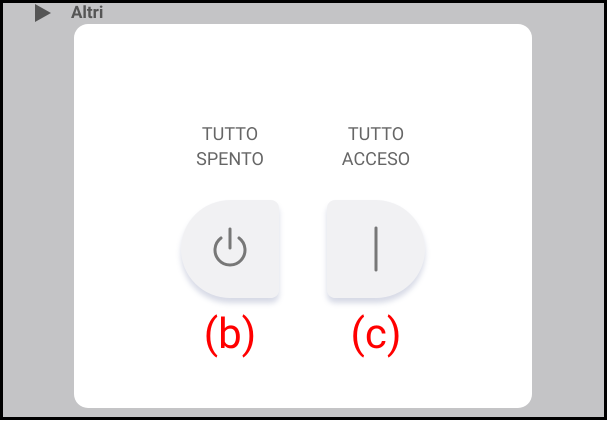 The image size is (607, 424). What do you see at coordinates (230, 249) in the screenshot?
I see `power-off-button` at bounding box center [230, 249].